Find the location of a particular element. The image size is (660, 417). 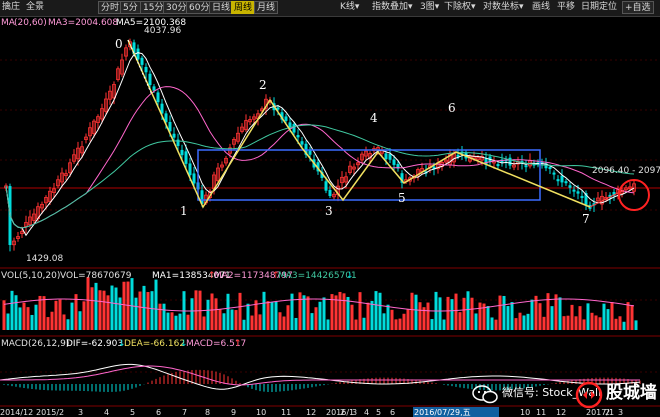

wave-label-6: 6 is located at coordinates (452, 108).